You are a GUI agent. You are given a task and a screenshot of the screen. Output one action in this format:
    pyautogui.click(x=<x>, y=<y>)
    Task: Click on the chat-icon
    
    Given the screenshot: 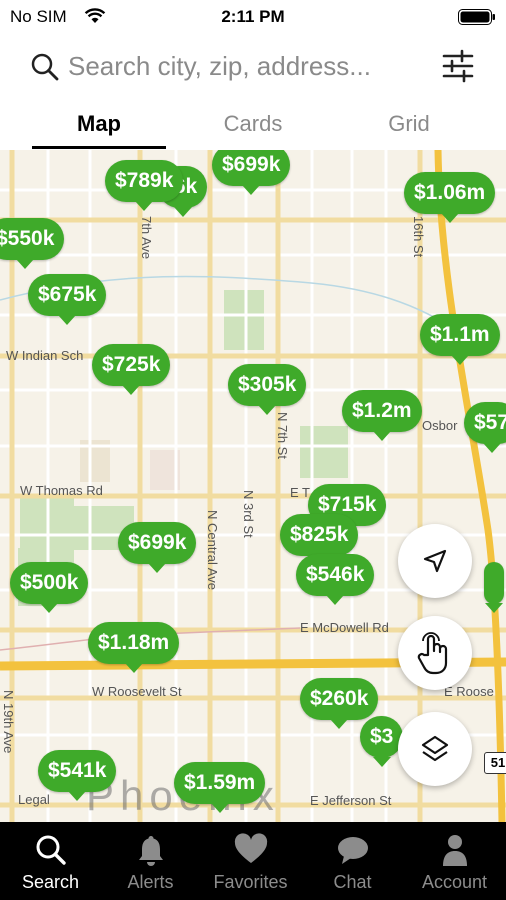 What is the action you would take?
    pyautogui.click(x=352, y=850)
    